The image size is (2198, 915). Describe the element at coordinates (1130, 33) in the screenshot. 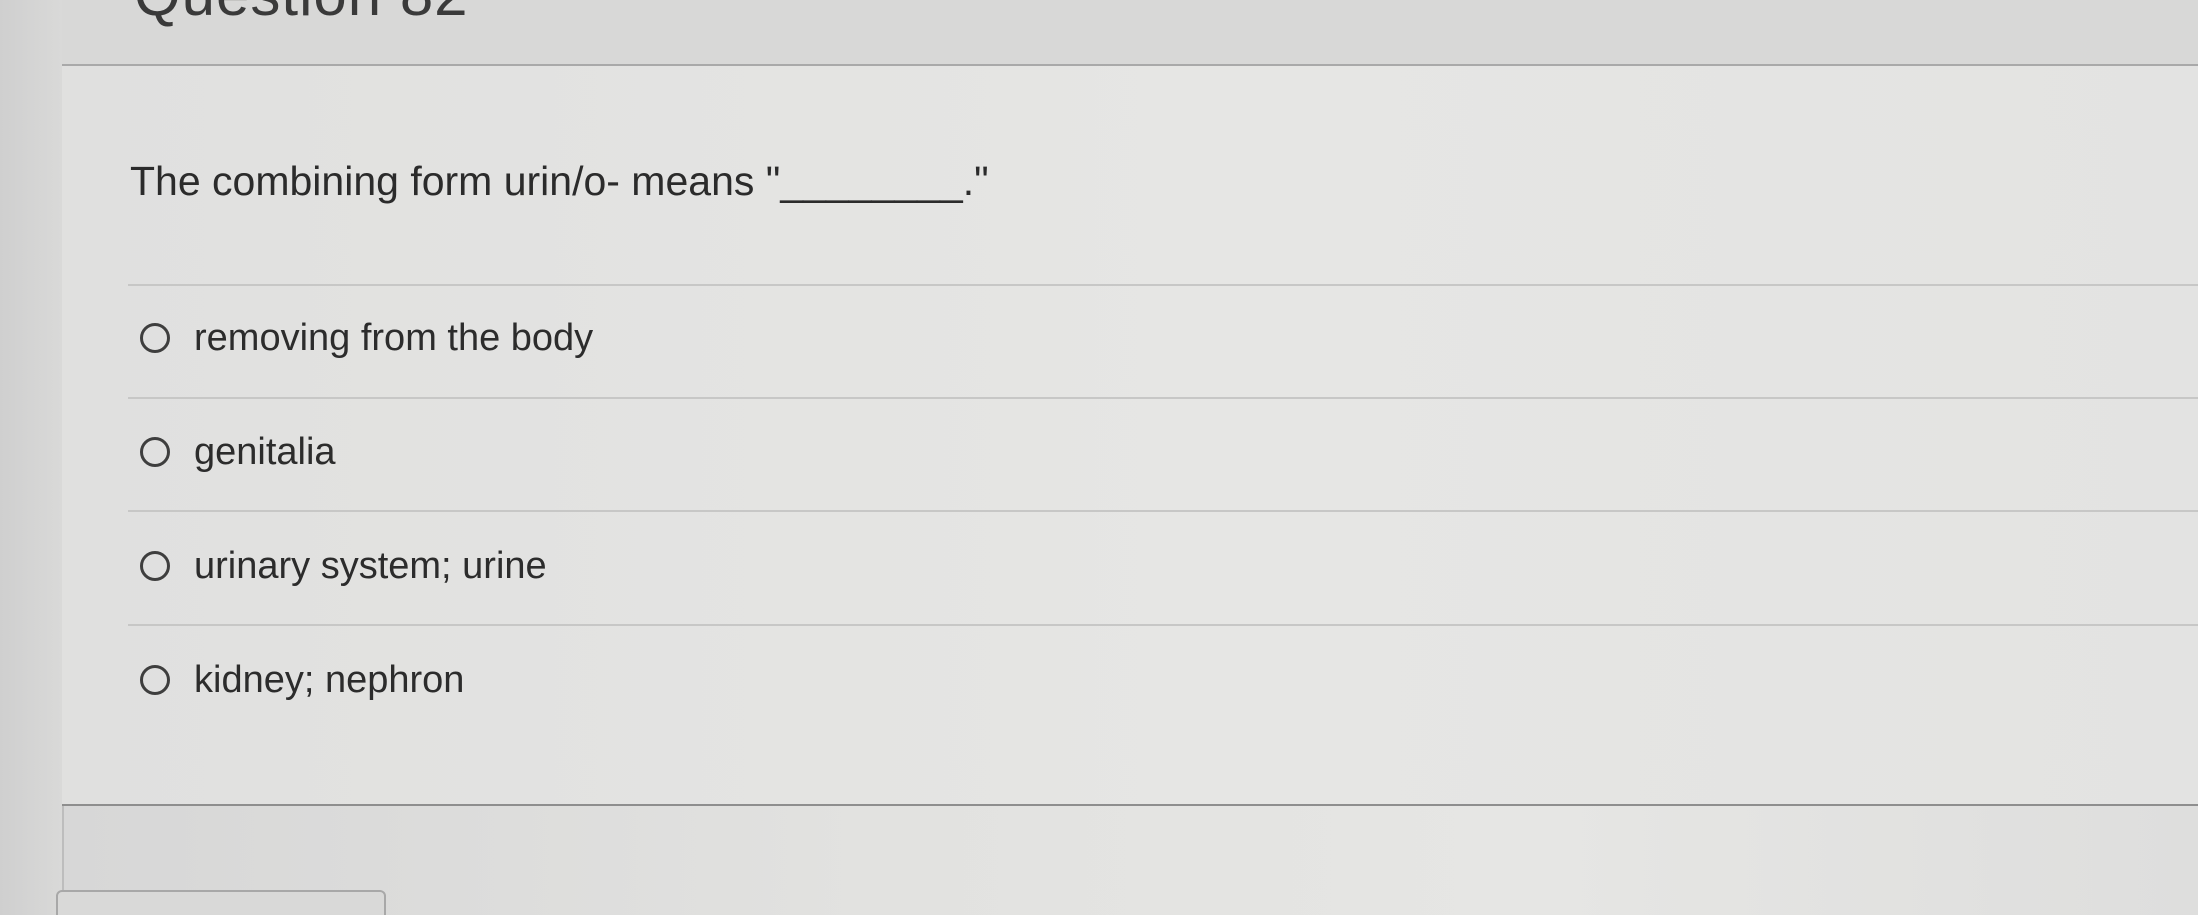

I see `question-header: Question 82` at that location.